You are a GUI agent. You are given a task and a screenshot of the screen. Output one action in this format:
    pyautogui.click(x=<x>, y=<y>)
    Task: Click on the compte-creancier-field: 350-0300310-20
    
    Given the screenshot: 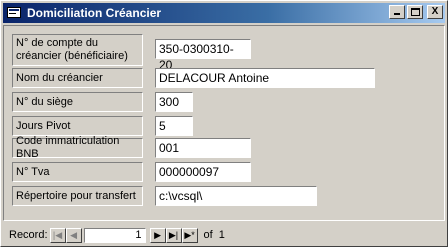 What is the action you would take?
    pyautogui.click(x=203, y=55)
    